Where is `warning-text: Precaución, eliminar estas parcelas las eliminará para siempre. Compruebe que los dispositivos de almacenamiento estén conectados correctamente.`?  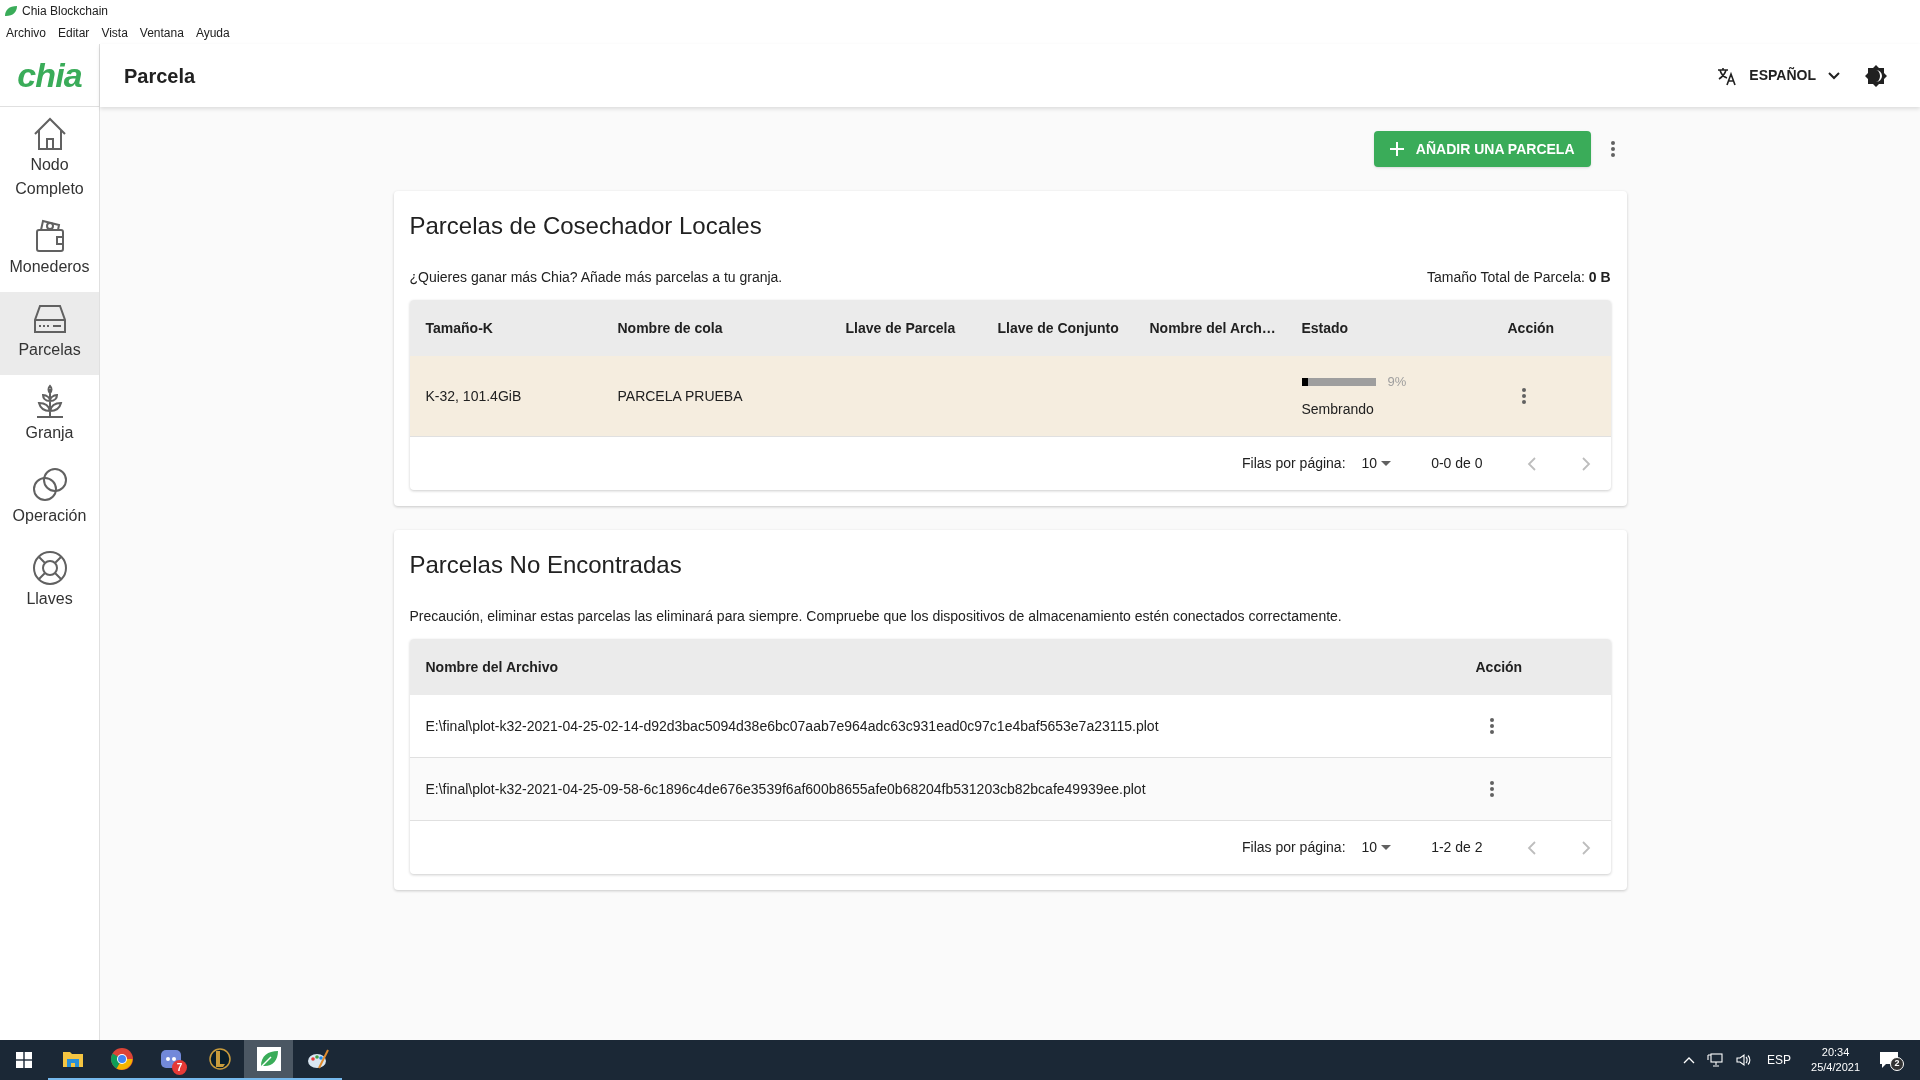 warning-text: Precaución, eliminar estas parcelas las eliminará para siempre. Compruebe que los dispositivos de almacenamiento estén conectados correctamente. is located at coordinates (876, 616).